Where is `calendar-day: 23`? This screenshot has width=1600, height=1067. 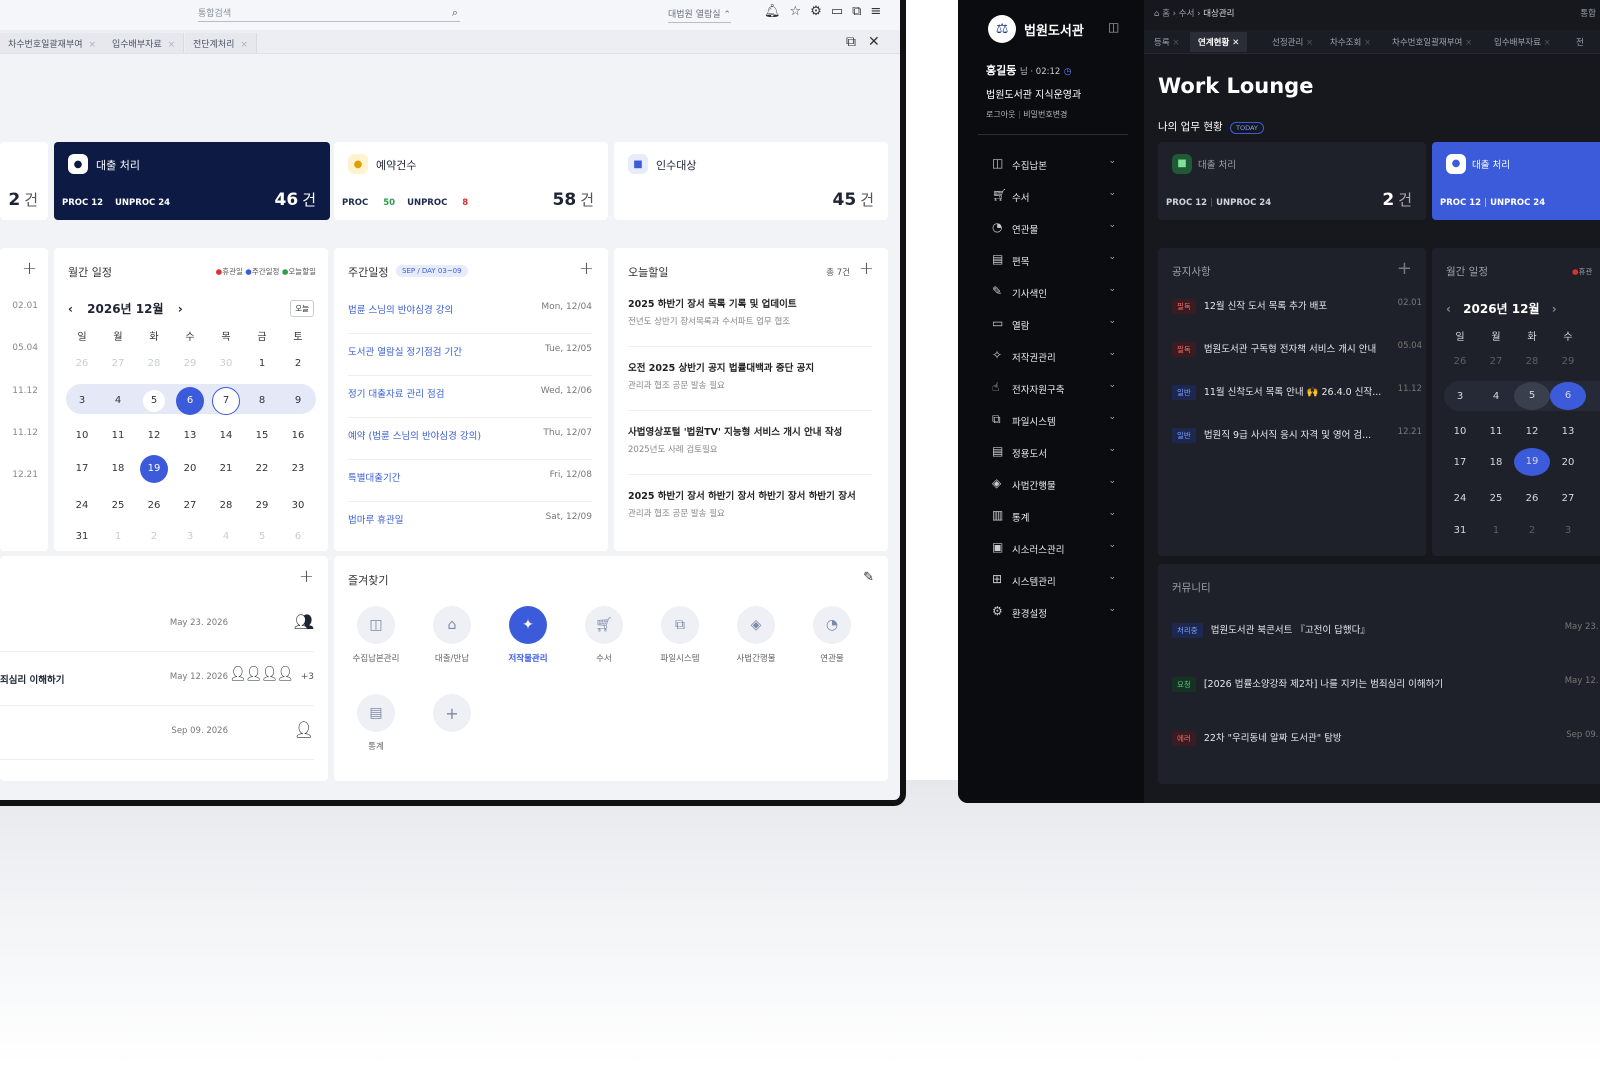 calendar-day: 23 is located at coordinates (298, 469).